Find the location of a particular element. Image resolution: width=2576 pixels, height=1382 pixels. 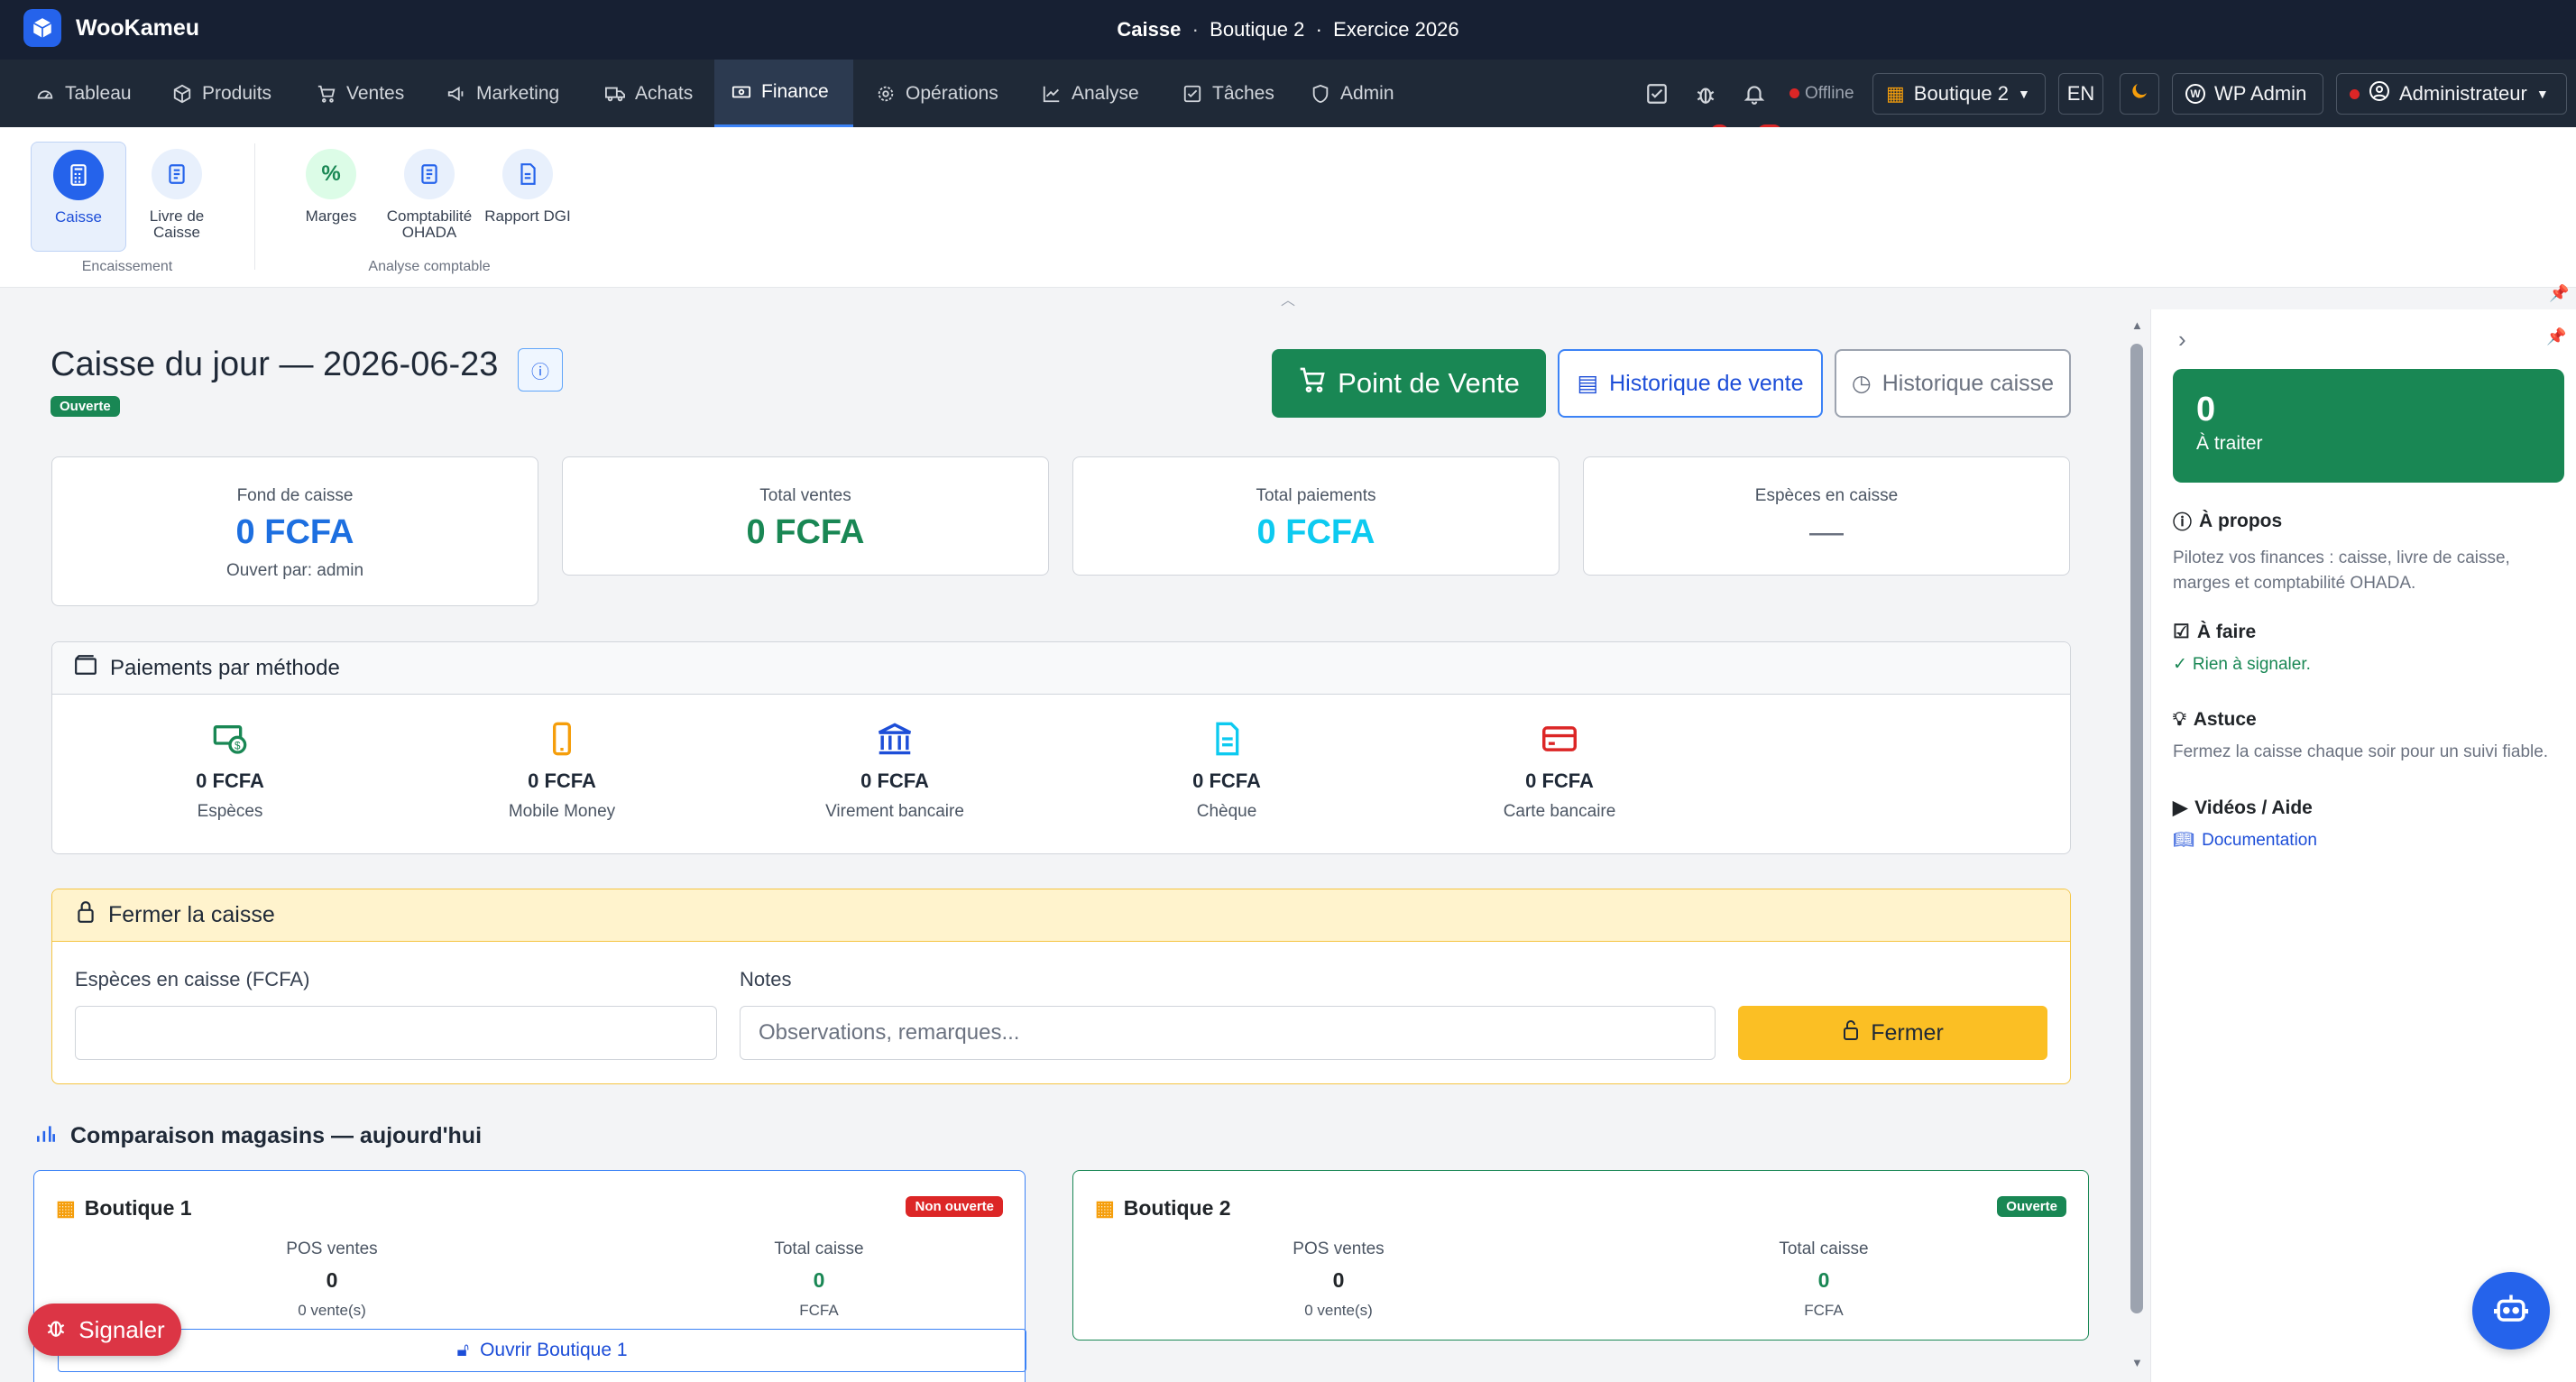

nav-label: Finance is located at coordinates (795, 91).